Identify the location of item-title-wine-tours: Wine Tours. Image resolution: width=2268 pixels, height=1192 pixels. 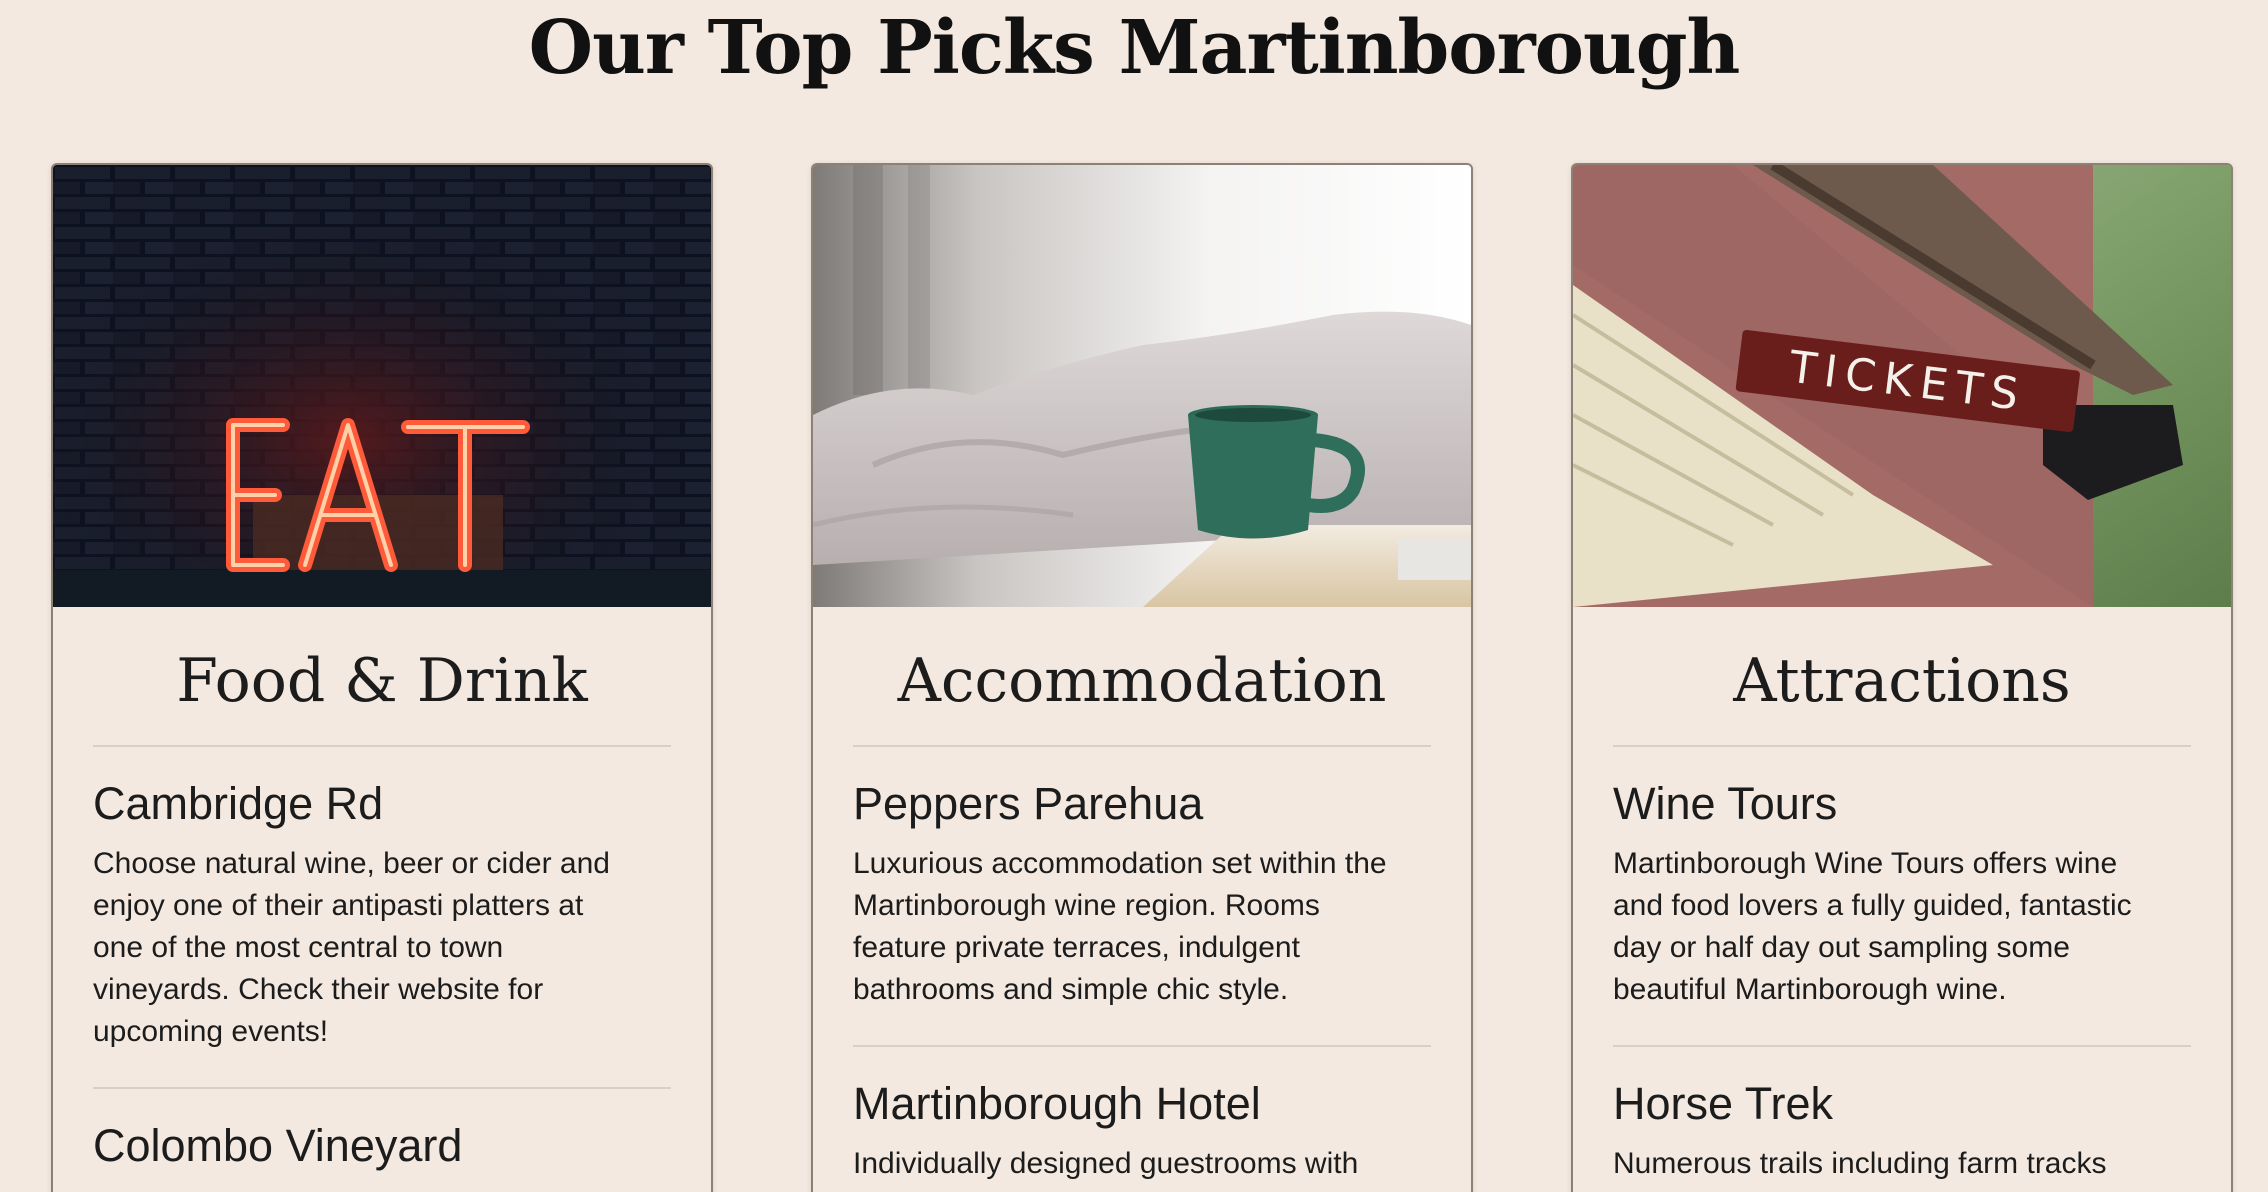
(1903, 804).